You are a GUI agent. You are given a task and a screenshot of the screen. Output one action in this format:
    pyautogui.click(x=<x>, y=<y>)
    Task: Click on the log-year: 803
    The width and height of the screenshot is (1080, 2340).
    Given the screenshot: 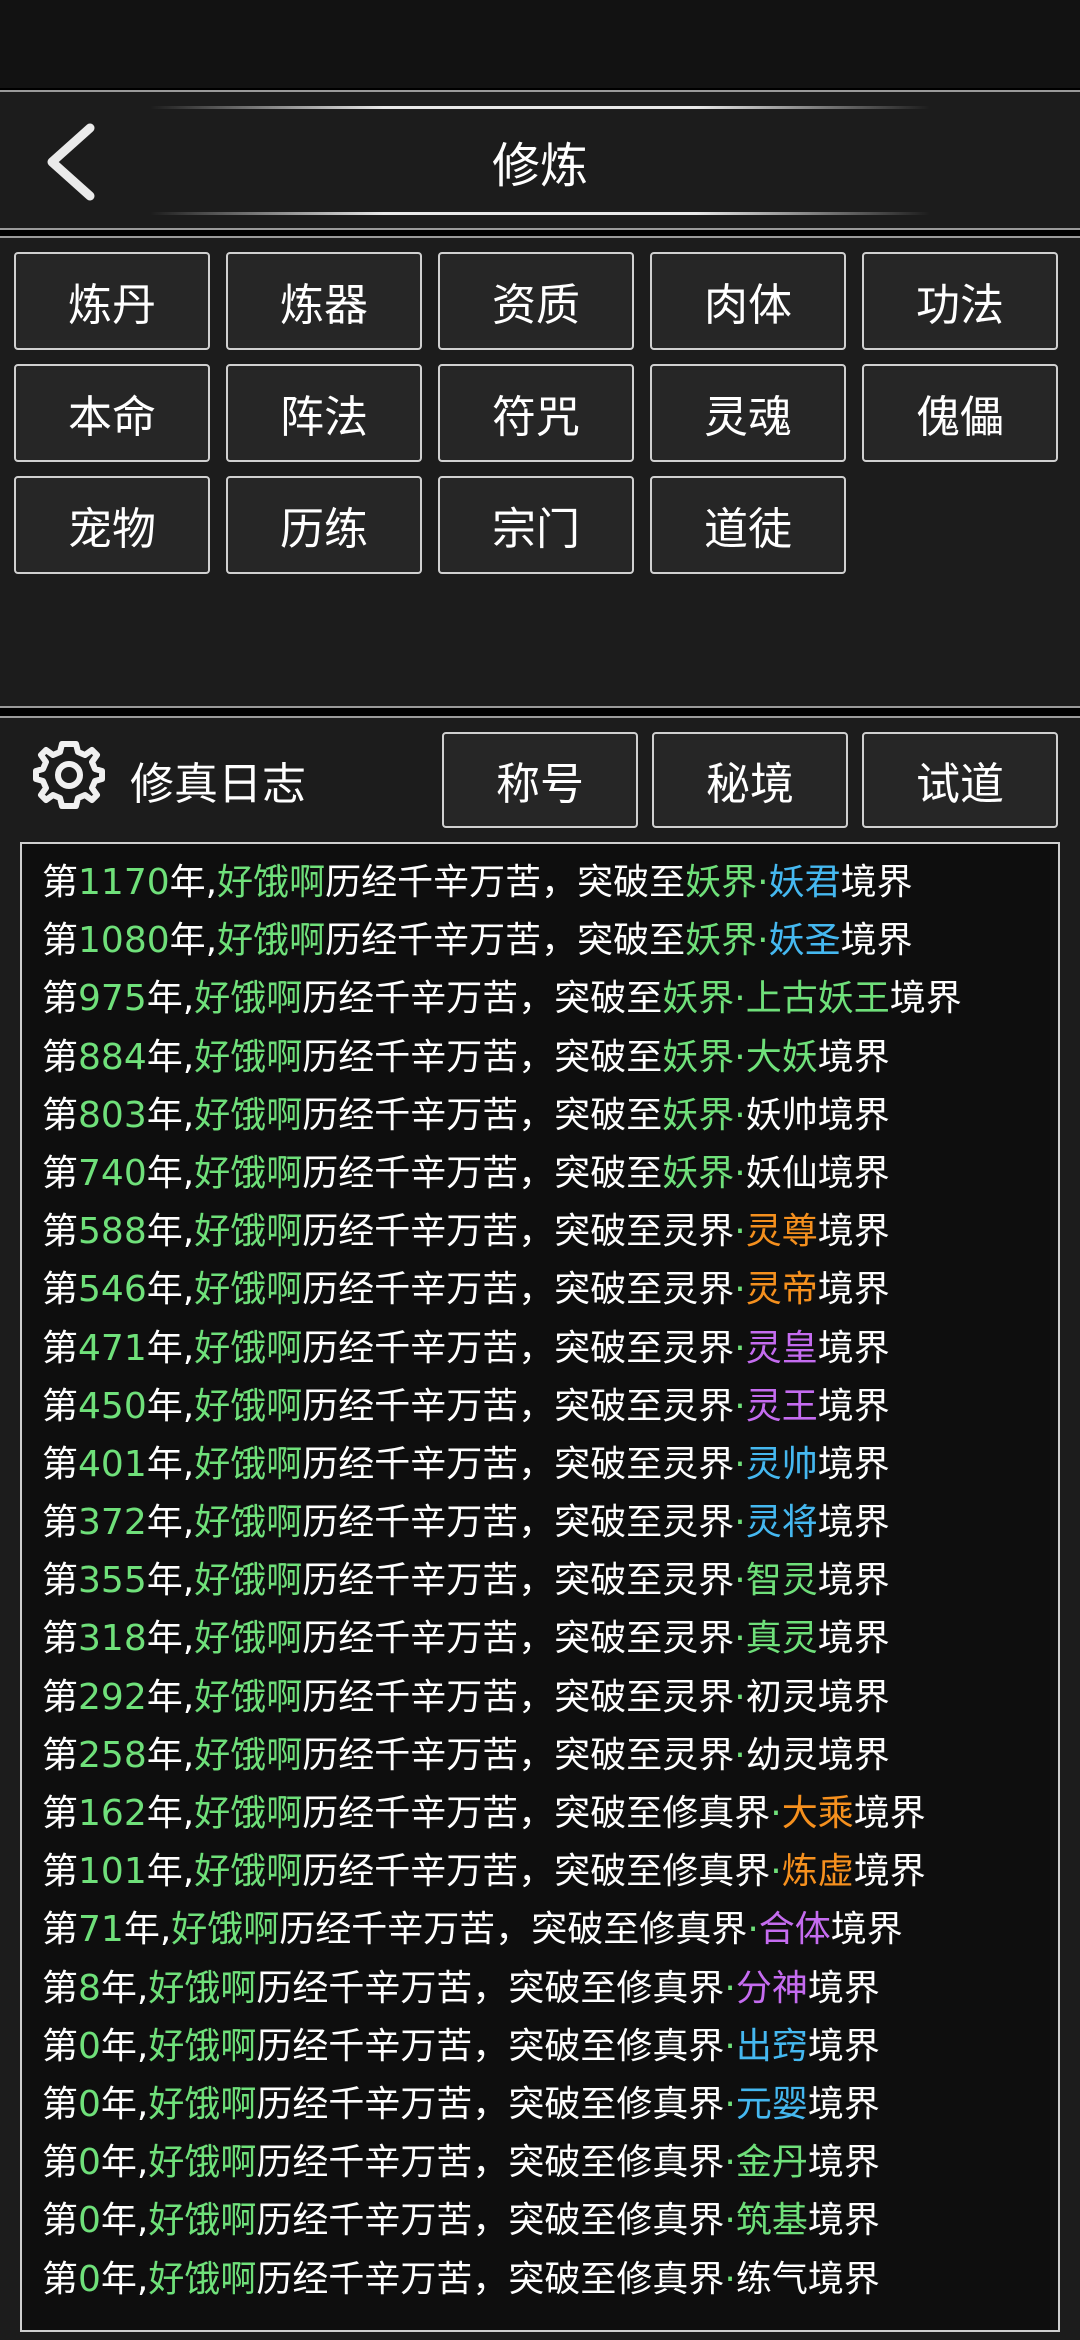 What is the action you would take?
    pyautogui.click(x=112, y=1115)
    